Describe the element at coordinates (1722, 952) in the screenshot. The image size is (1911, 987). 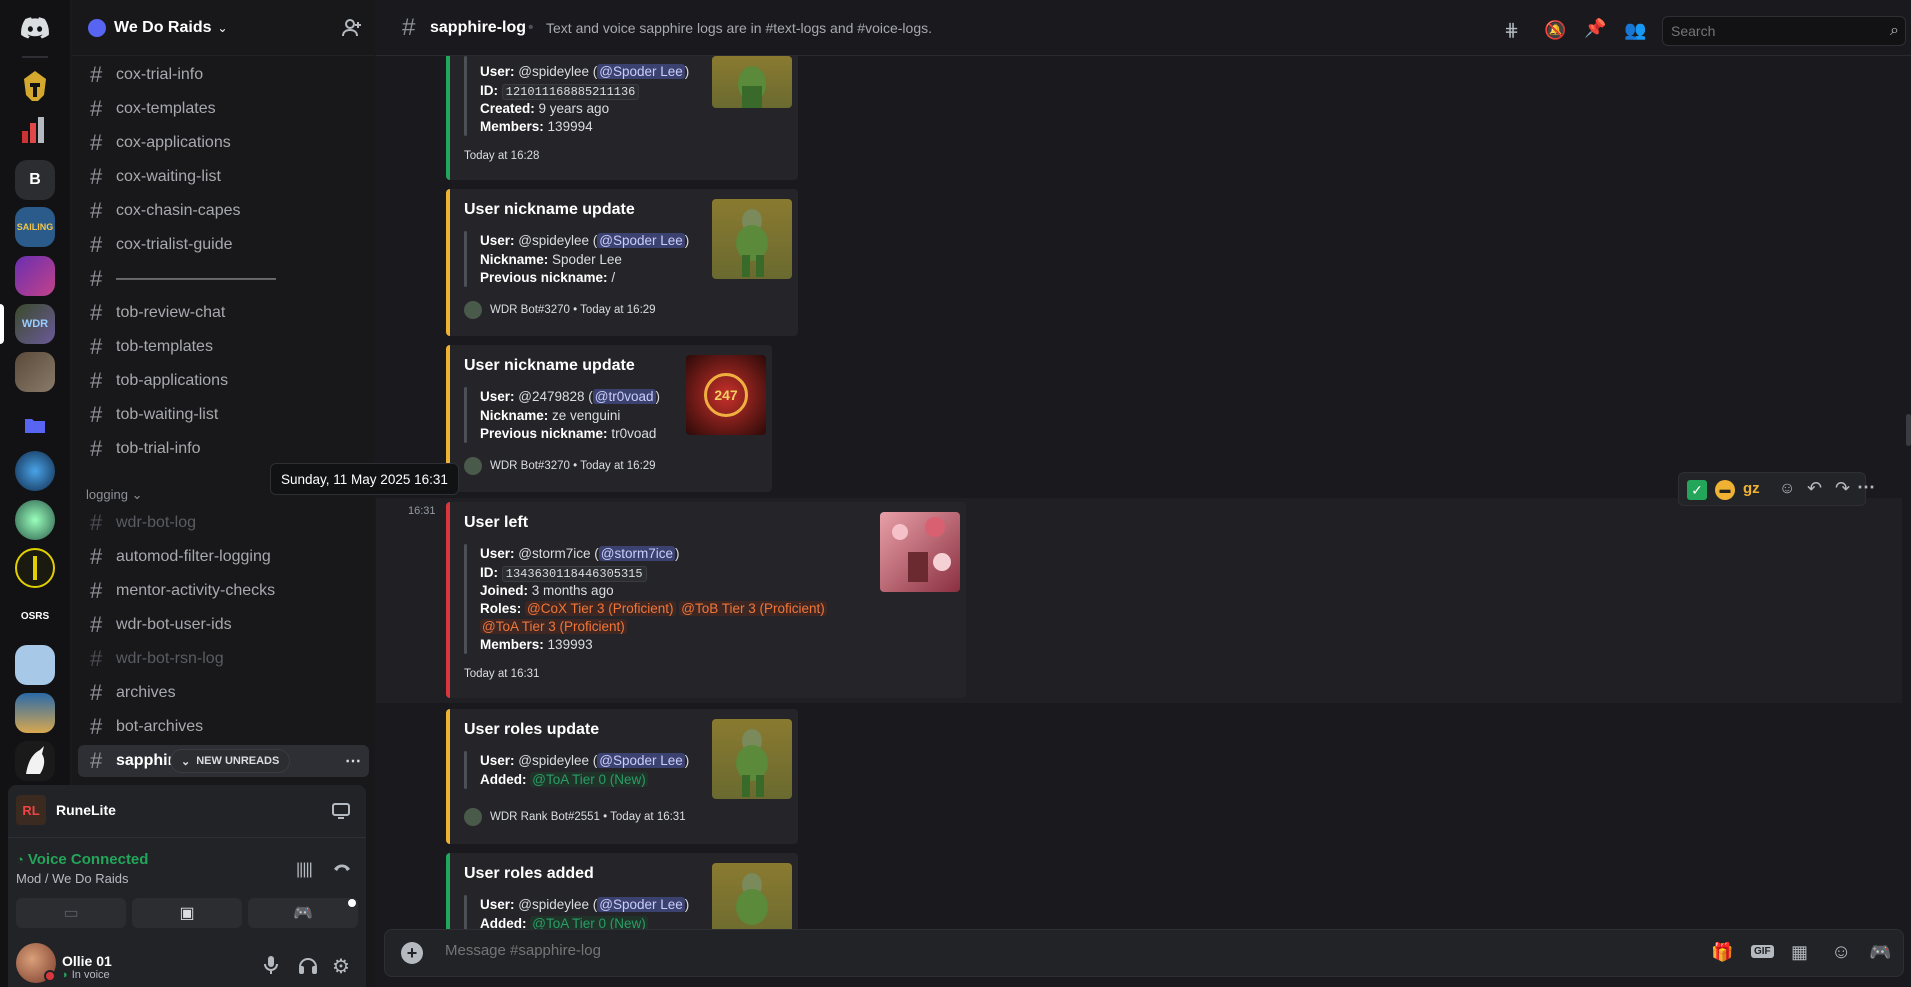
I see `gift-icon: 🎁` at that location.